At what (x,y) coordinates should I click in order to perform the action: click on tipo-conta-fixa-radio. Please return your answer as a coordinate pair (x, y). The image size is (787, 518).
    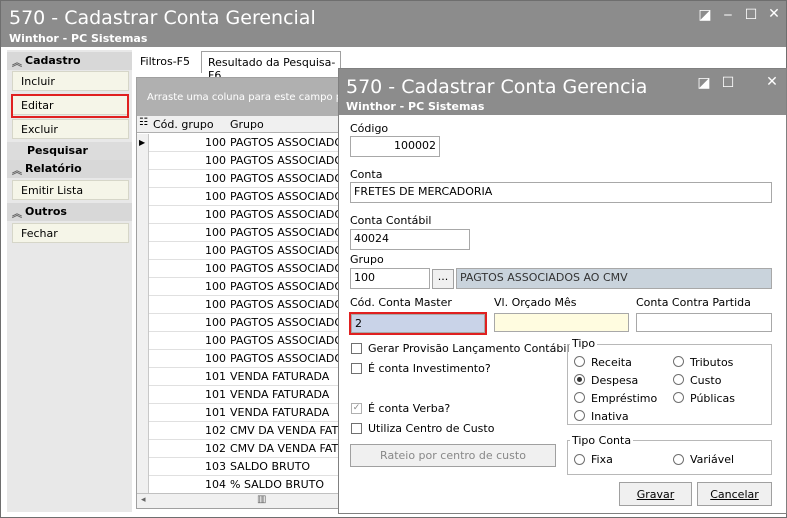
    Looking at the image, I should click on (579, 459).